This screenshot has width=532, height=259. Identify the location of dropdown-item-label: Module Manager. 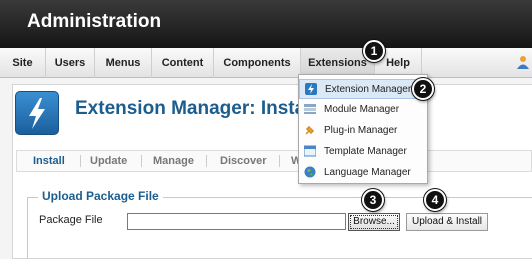
(362, 109).